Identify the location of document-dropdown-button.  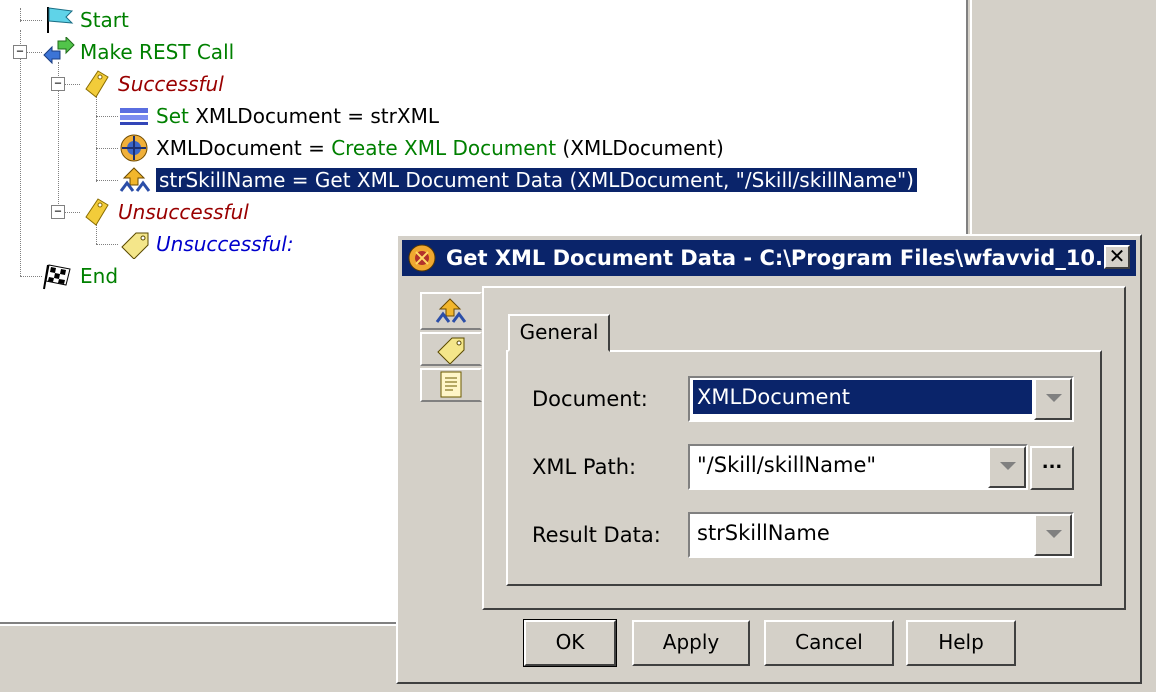
(1053, 399).